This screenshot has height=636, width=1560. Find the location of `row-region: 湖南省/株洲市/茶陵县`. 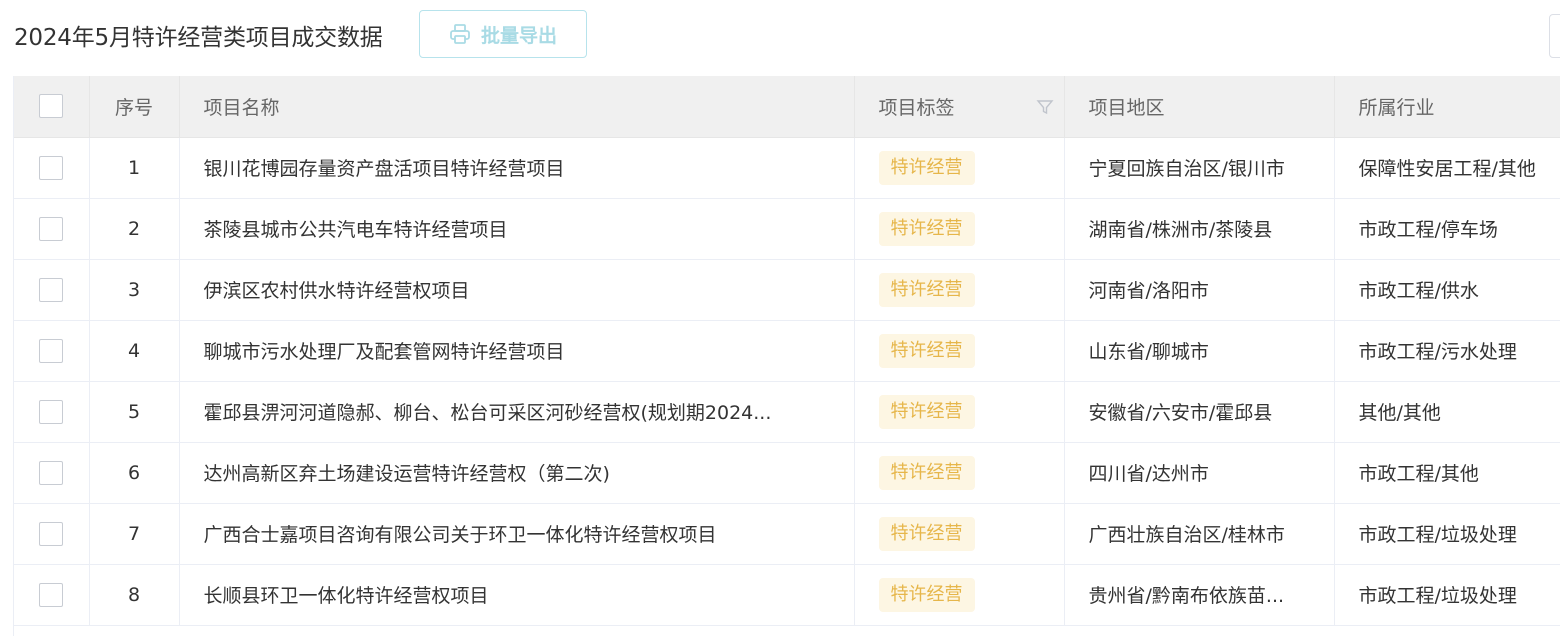

row-region: 湖南省/株洲市/茶陵县 is located at coordinates (1199, 229).